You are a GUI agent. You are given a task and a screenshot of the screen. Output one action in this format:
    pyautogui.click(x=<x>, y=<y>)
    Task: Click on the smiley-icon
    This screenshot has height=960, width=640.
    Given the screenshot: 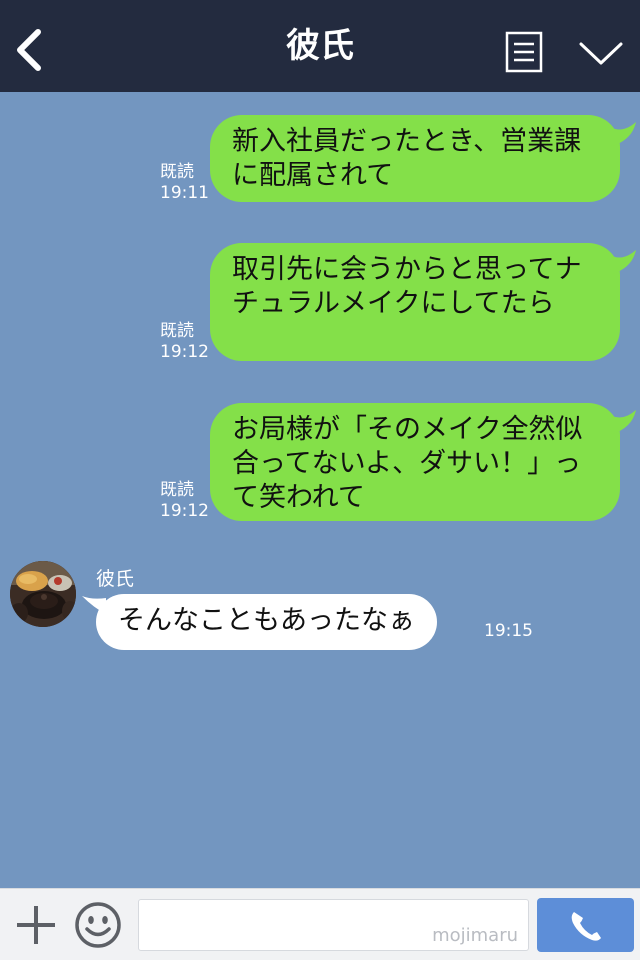 What is the action you would take?
    pyautogui.click(x=98, y=925)
    